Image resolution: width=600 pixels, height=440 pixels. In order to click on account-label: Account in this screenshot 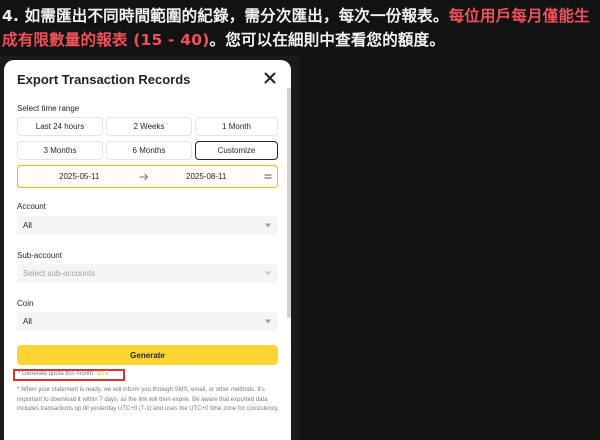, I will do `click(31, 206)`.